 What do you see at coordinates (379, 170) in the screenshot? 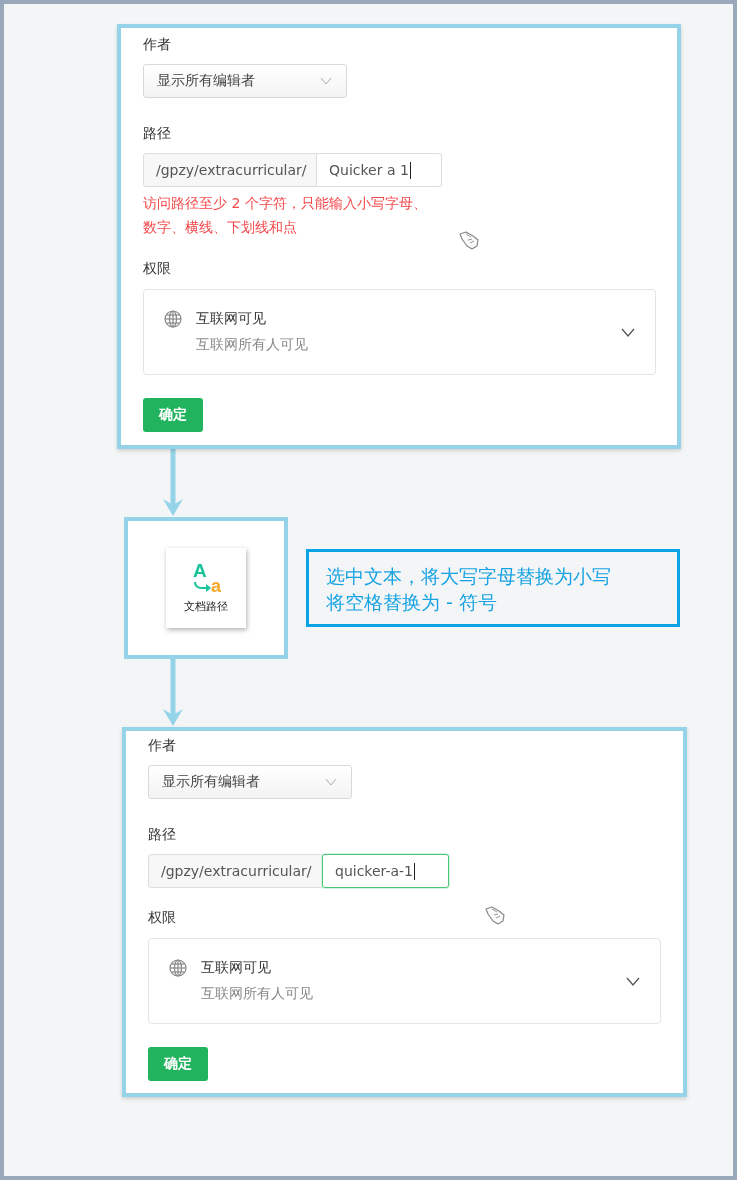
I see `path-input: Quicker a 1` at bounding box center [379, 170].